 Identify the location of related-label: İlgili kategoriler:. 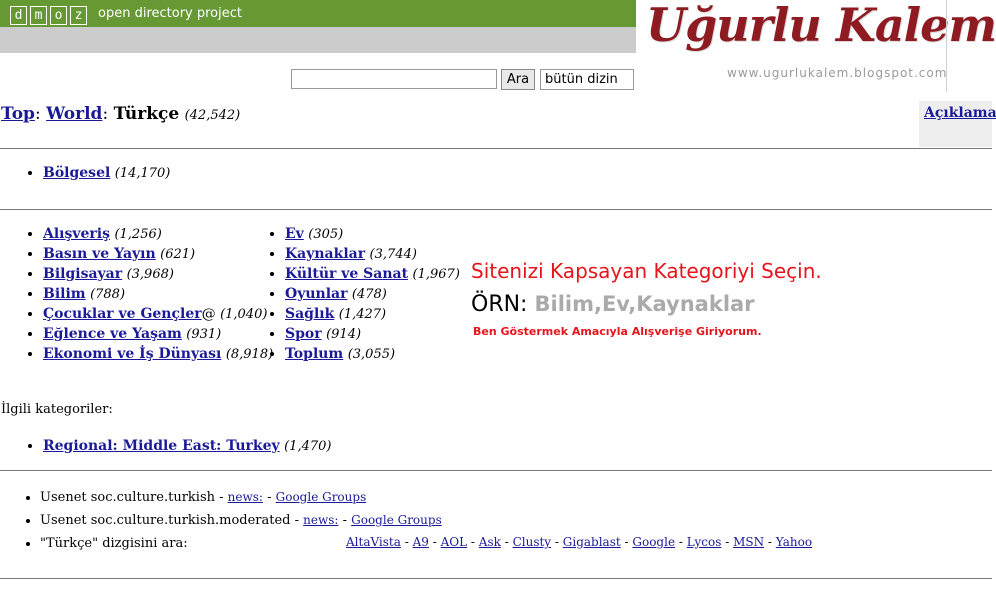
(57, 409).